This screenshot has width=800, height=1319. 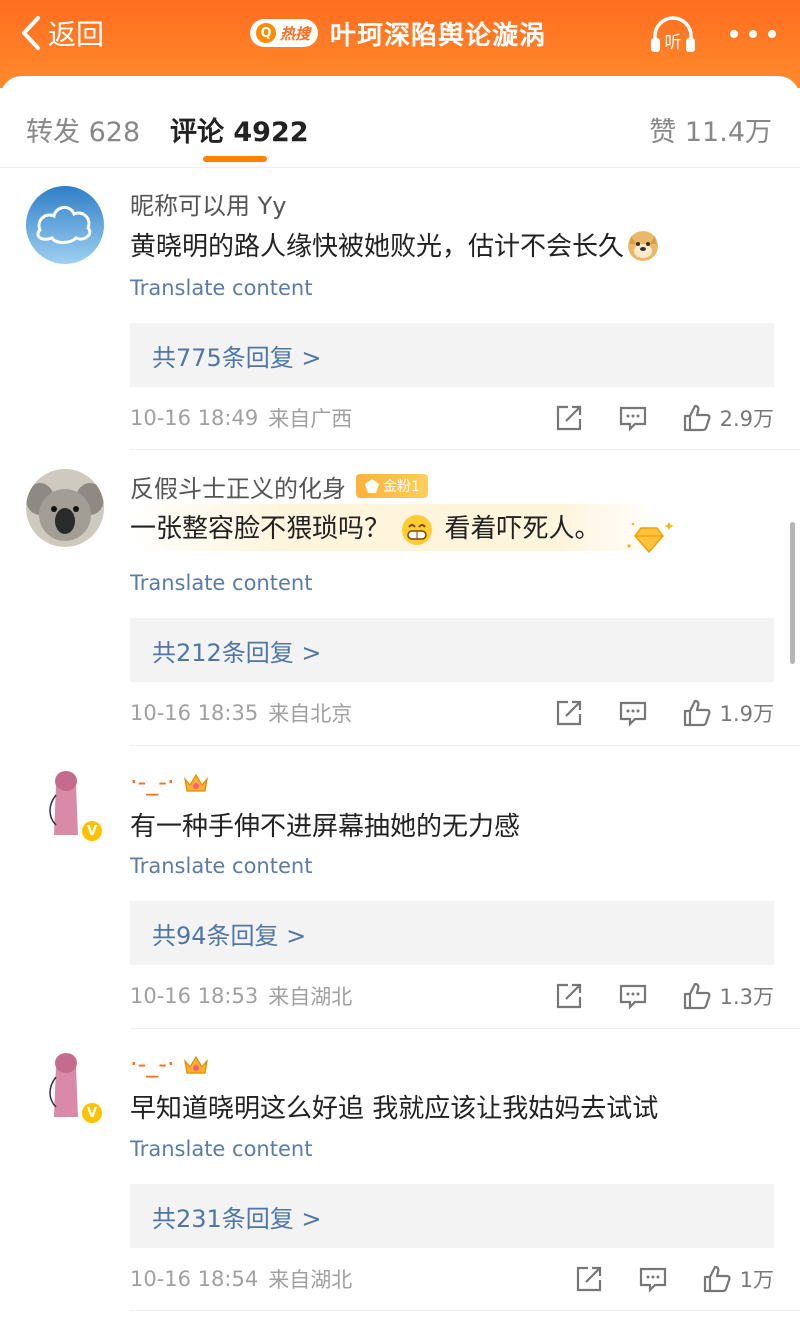 What do you see at coordinates (310, 714) in the screenshot?
I see `location: 来自北京` at bounding box center [310, 714].